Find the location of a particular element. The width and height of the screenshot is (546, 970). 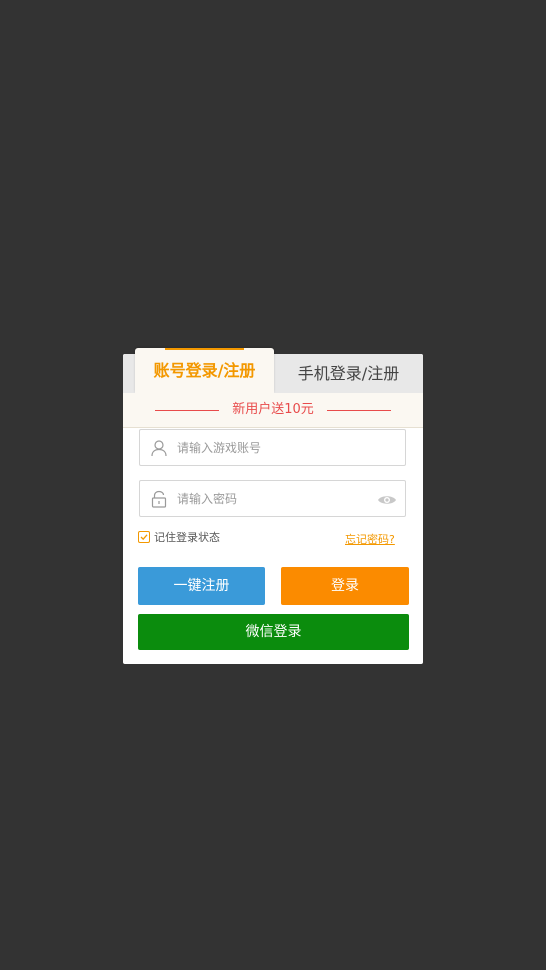

tab-phone-login: 手机登录/注册 is located at coordinates (348, 373).